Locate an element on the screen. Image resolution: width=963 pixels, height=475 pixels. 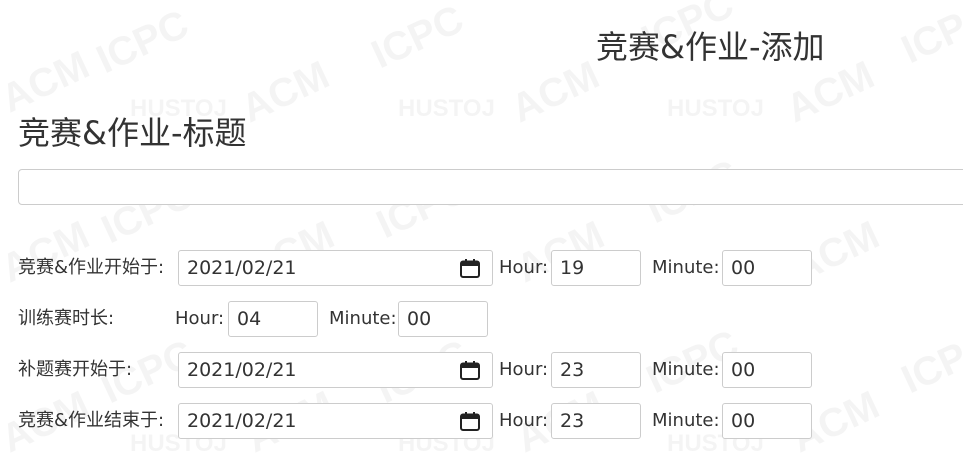
duration-row: 训练赛时长: Hour: 04 Minute: 00 is located at coordinates (481, 319).